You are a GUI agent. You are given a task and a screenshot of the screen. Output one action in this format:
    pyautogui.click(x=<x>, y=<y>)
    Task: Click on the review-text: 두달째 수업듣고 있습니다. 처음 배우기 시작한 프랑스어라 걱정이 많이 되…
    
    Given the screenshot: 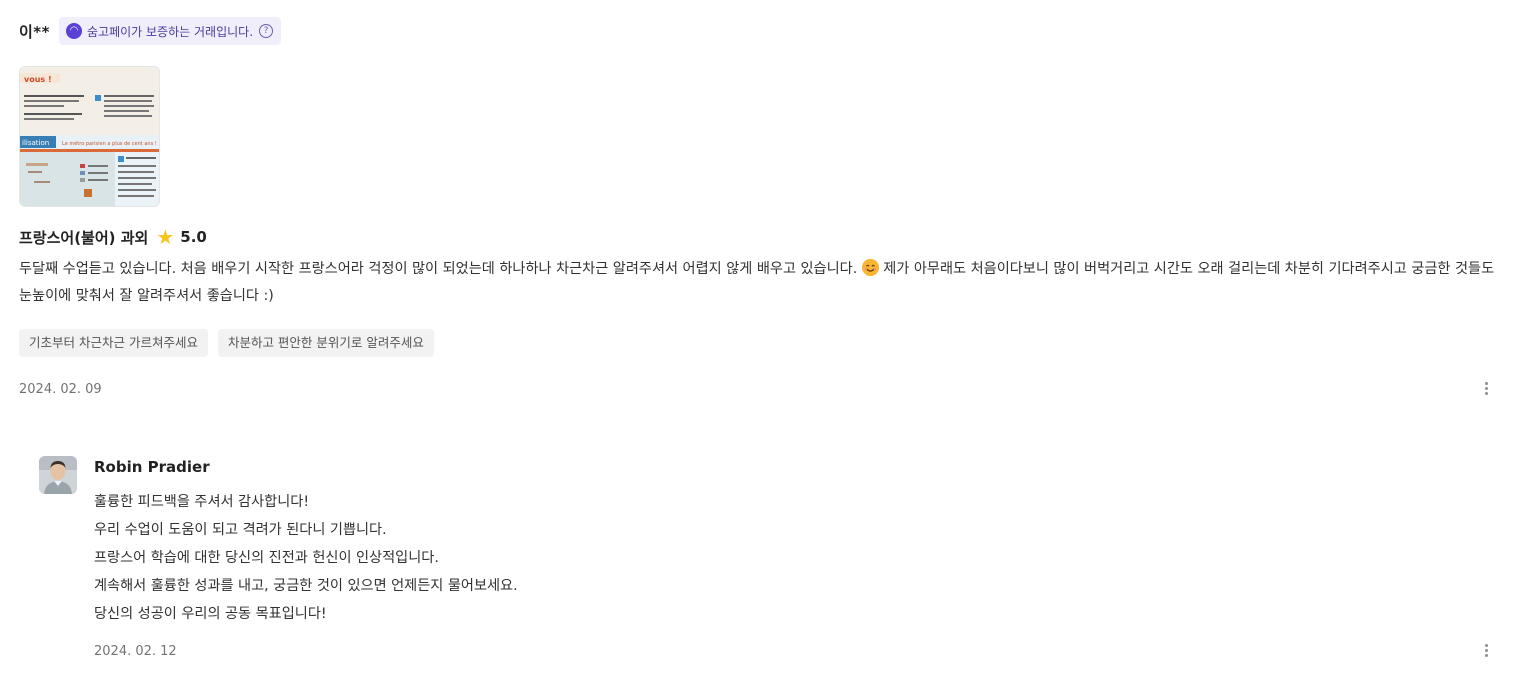 What is the action you would take?
    pyautogui.click(x=761, y=283)
    